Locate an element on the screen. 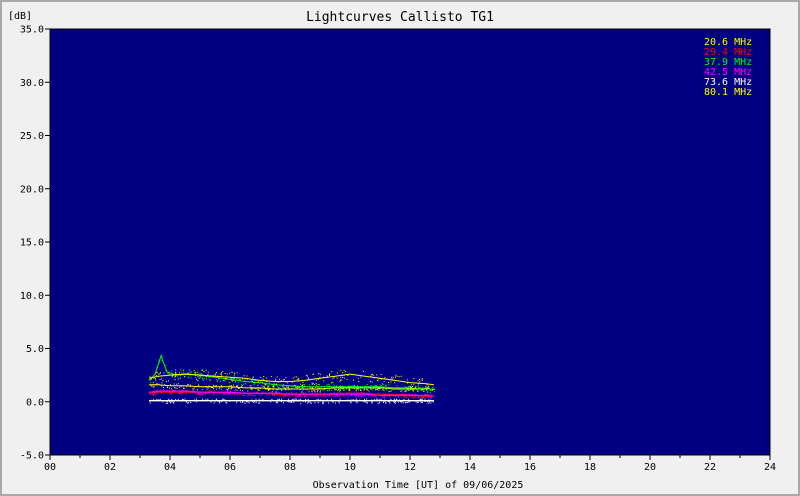  y-tick-label: 15.0 is located at coordinates (32, 243).